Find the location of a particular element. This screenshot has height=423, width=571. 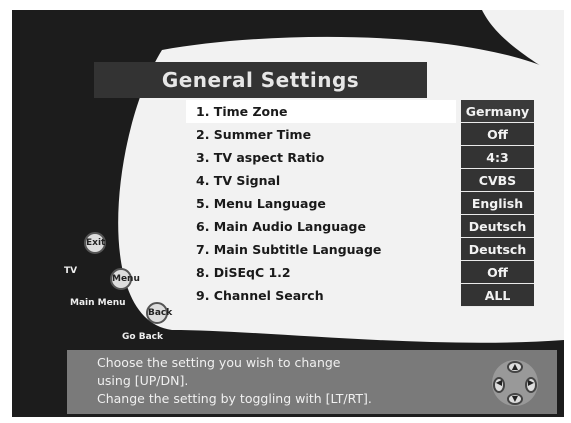

menu-button-label: Main Menu is located at coordinates (98, 303).